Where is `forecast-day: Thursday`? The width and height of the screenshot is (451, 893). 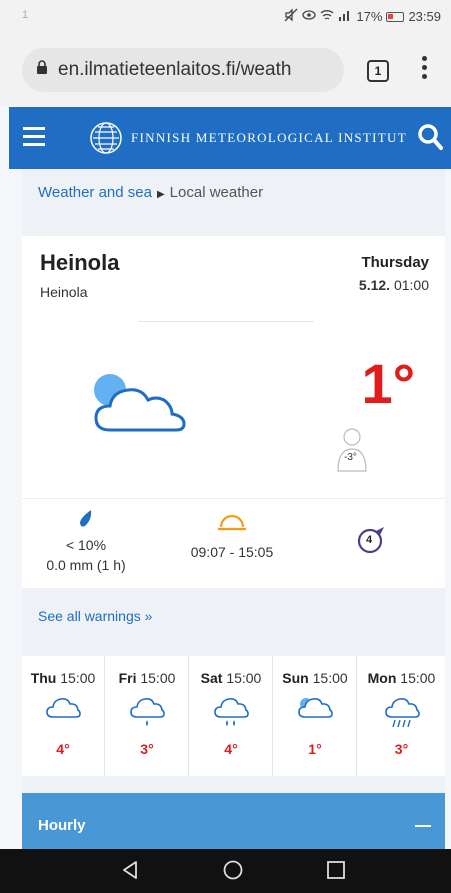
forecast-day: Thursday is located at coordinates (395, 262).